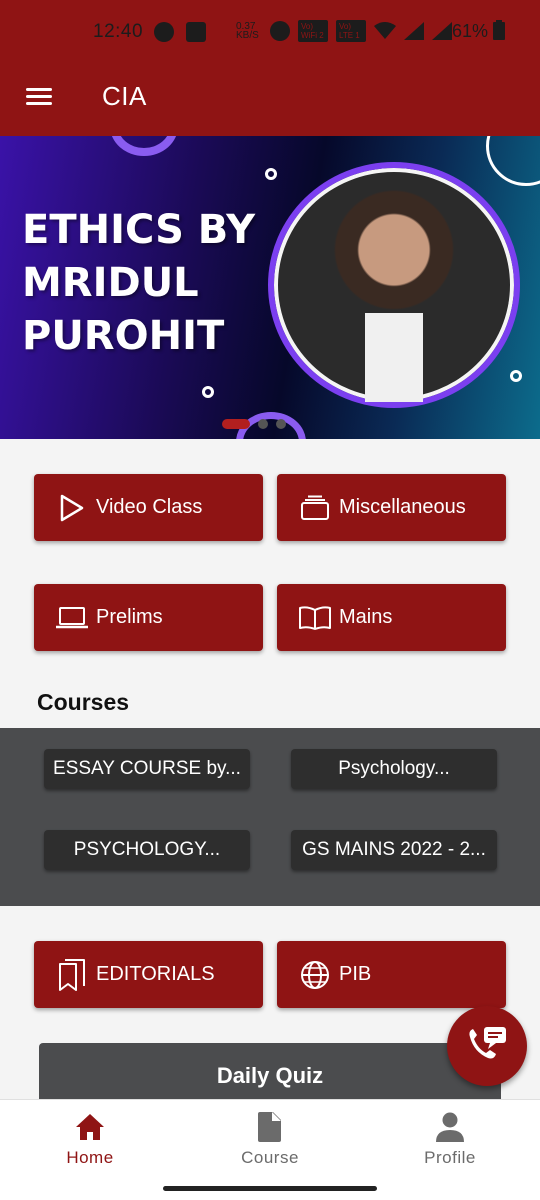 The image size is (540, 1200). I want to click on sim1-badge: Vo) WiFi 2, so click(313, 31).